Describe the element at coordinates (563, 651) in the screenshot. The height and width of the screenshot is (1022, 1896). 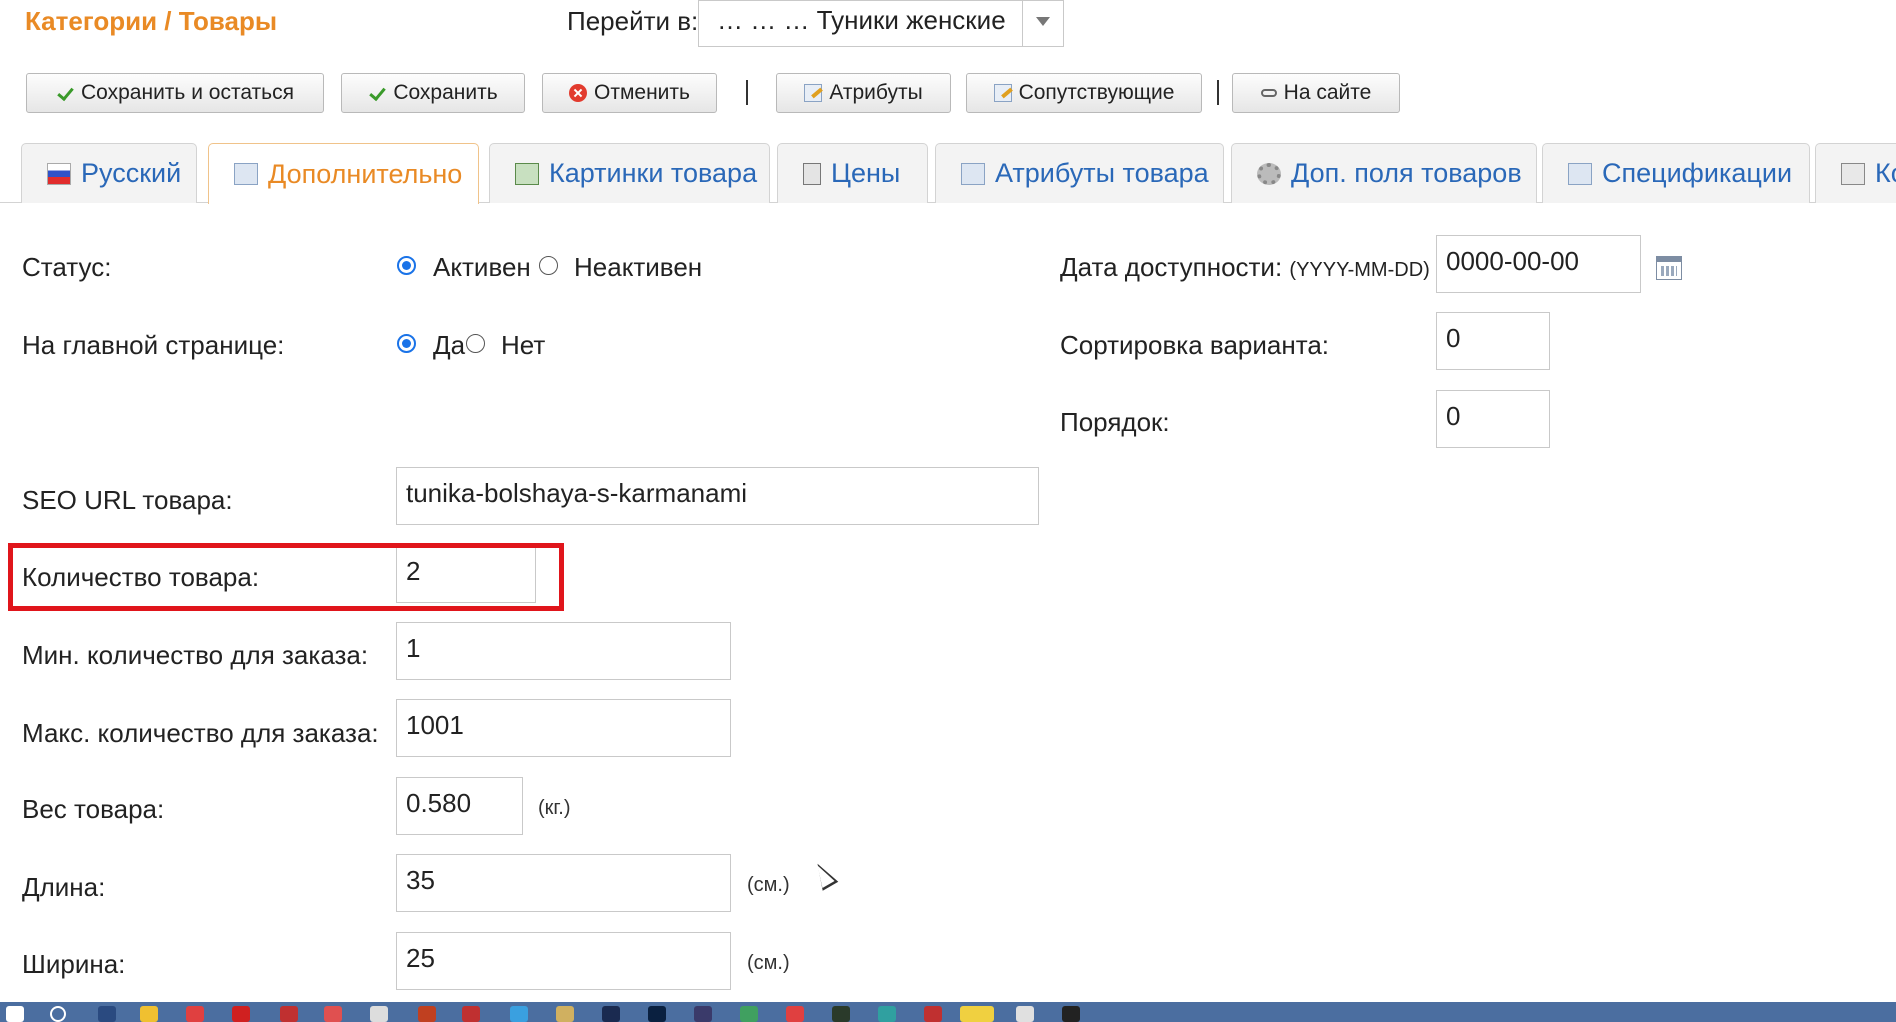
I see `min-order-input: 1` at that location.